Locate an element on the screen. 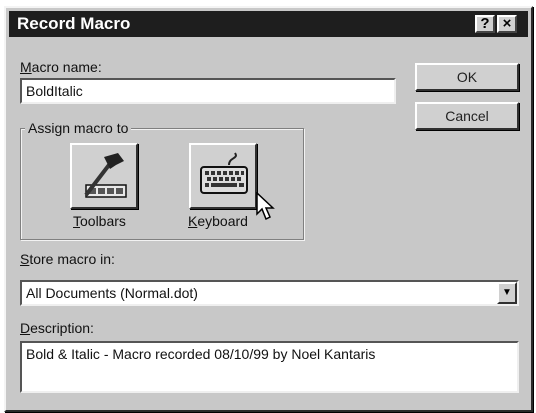  toolbars-label: Toolbars is located at coordinates (99, 221).